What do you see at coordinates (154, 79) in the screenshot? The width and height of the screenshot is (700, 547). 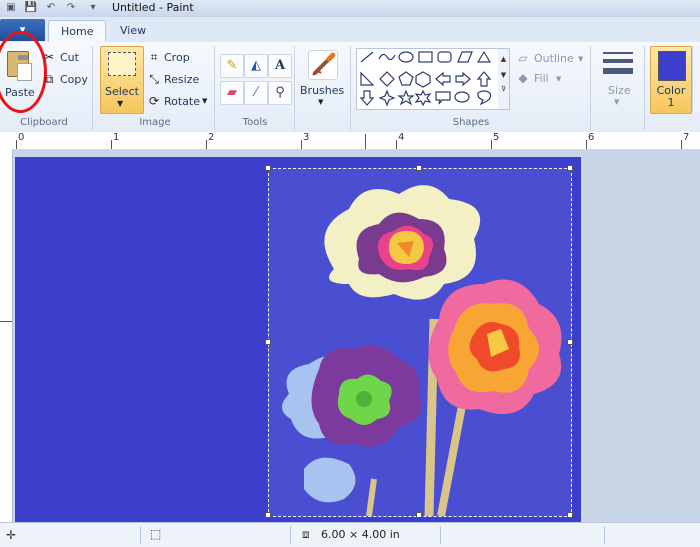 I see `resize-icon: ⤡` at bounding box center [154, 79].